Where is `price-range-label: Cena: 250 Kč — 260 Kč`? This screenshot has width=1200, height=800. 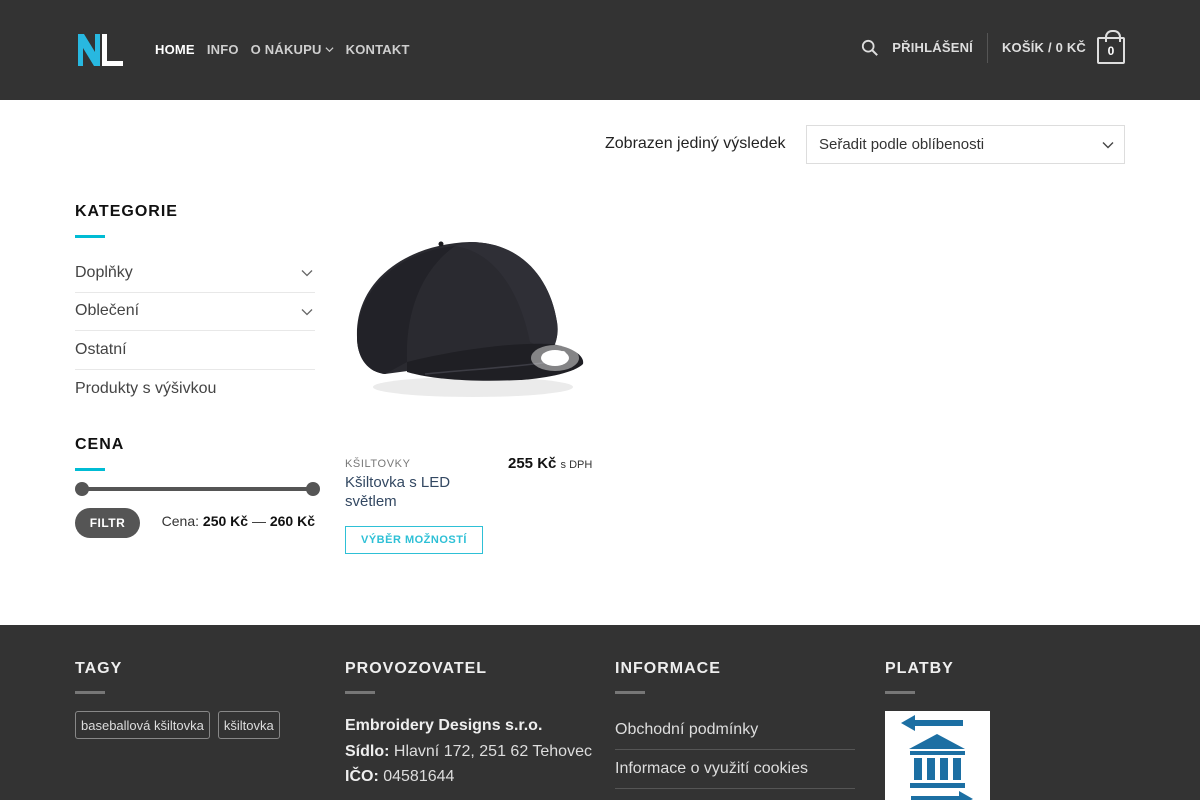
price-range-label: Cena: 250 Kč — 260 Kč is located at coordinates (238, 521).